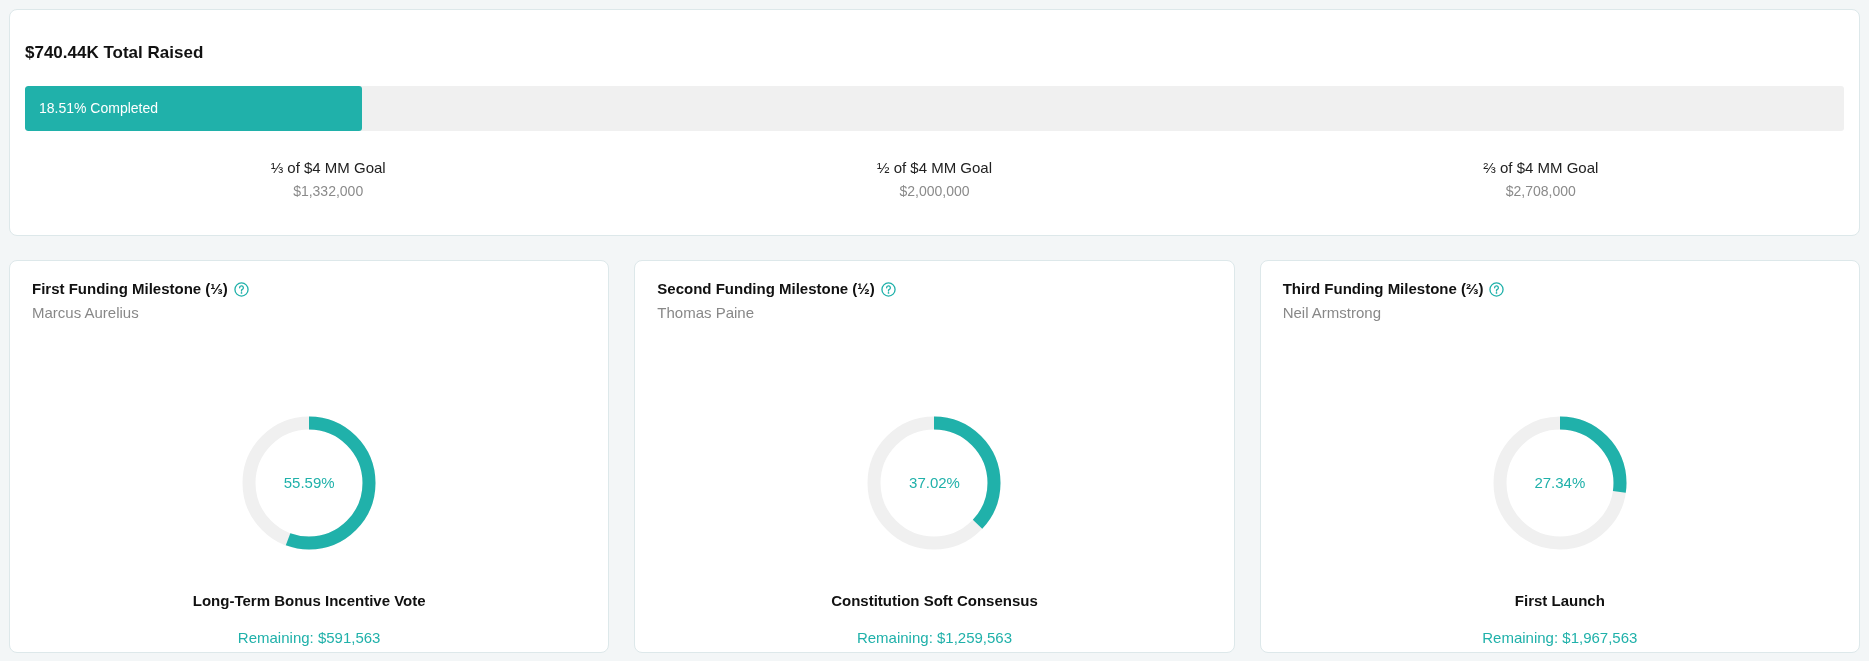 The image size is (1869, 661). Describe the element at coordinates (309, 483) in the screenshot. I see `donut-percent: 55.59%` at that location.